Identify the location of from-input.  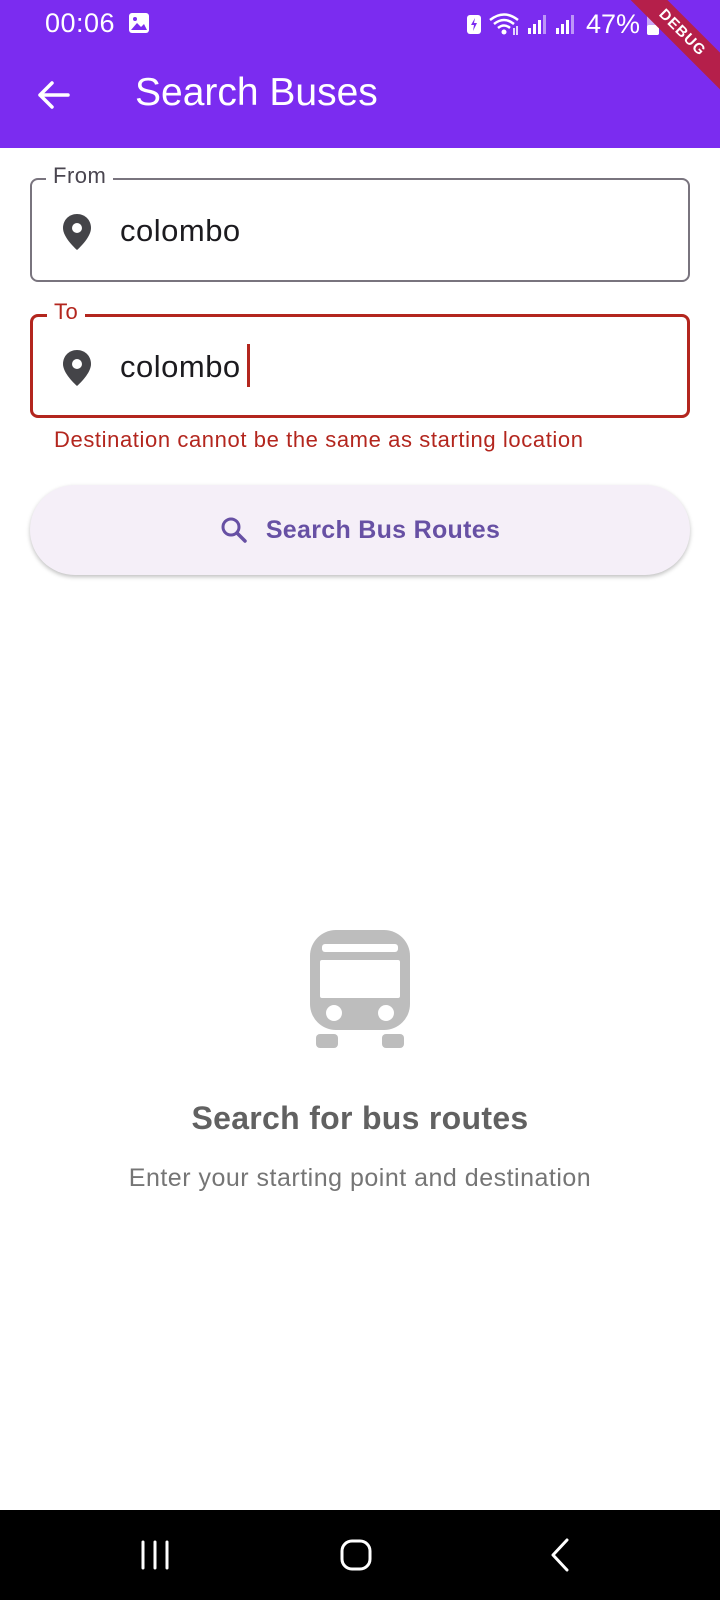
(390, 231).